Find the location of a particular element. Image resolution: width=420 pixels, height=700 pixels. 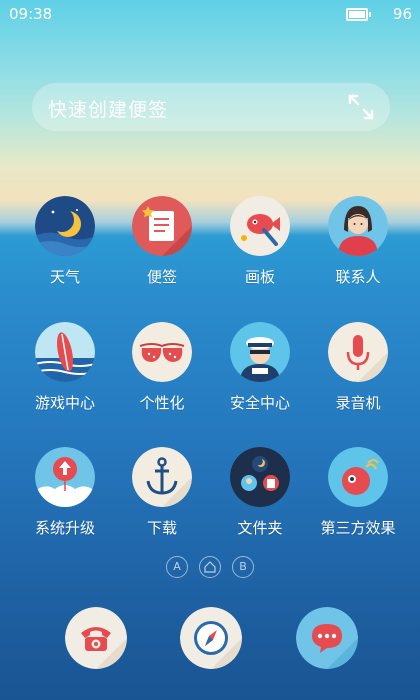

paint-fish-icon is located at coordinates (260, 226).